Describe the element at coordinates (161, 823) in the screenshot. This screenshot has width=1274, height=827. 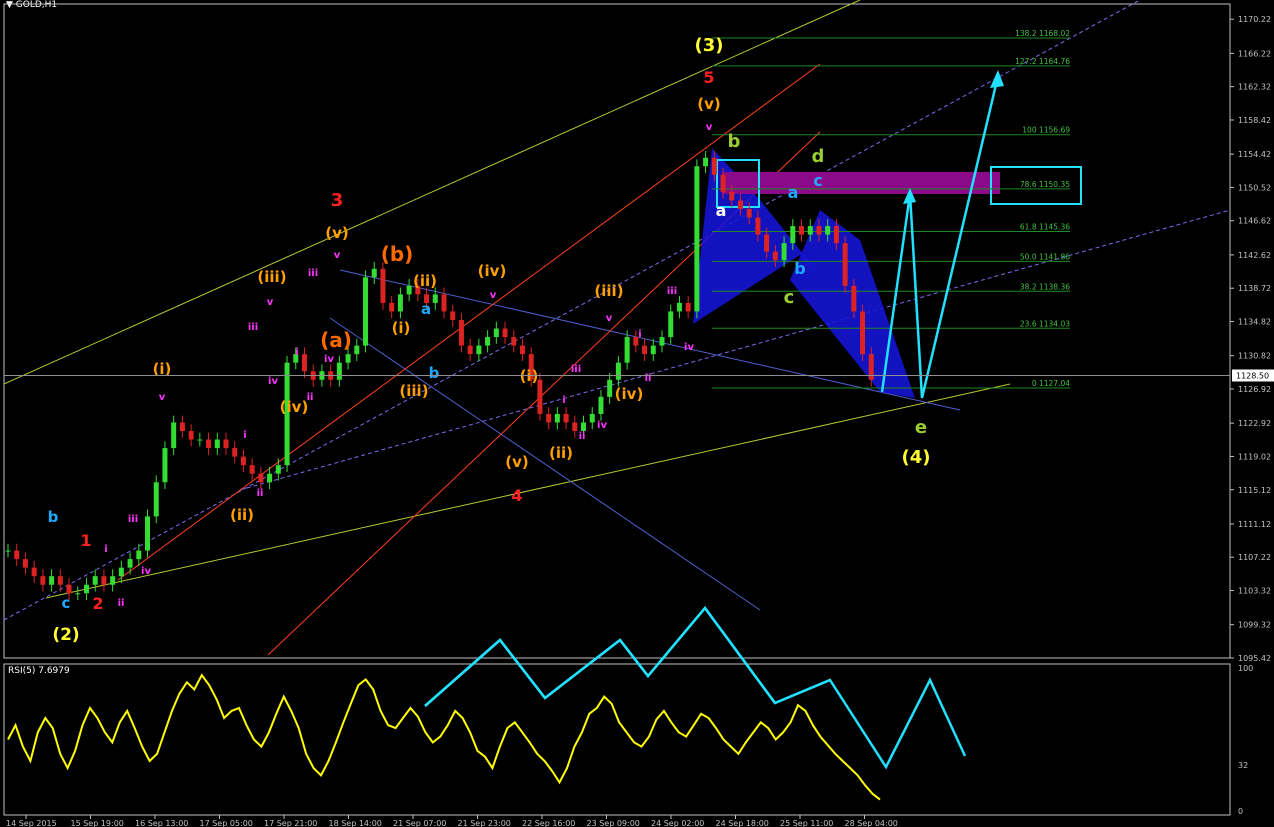
I see `time-label: 16 Sep 13:00` at that location.